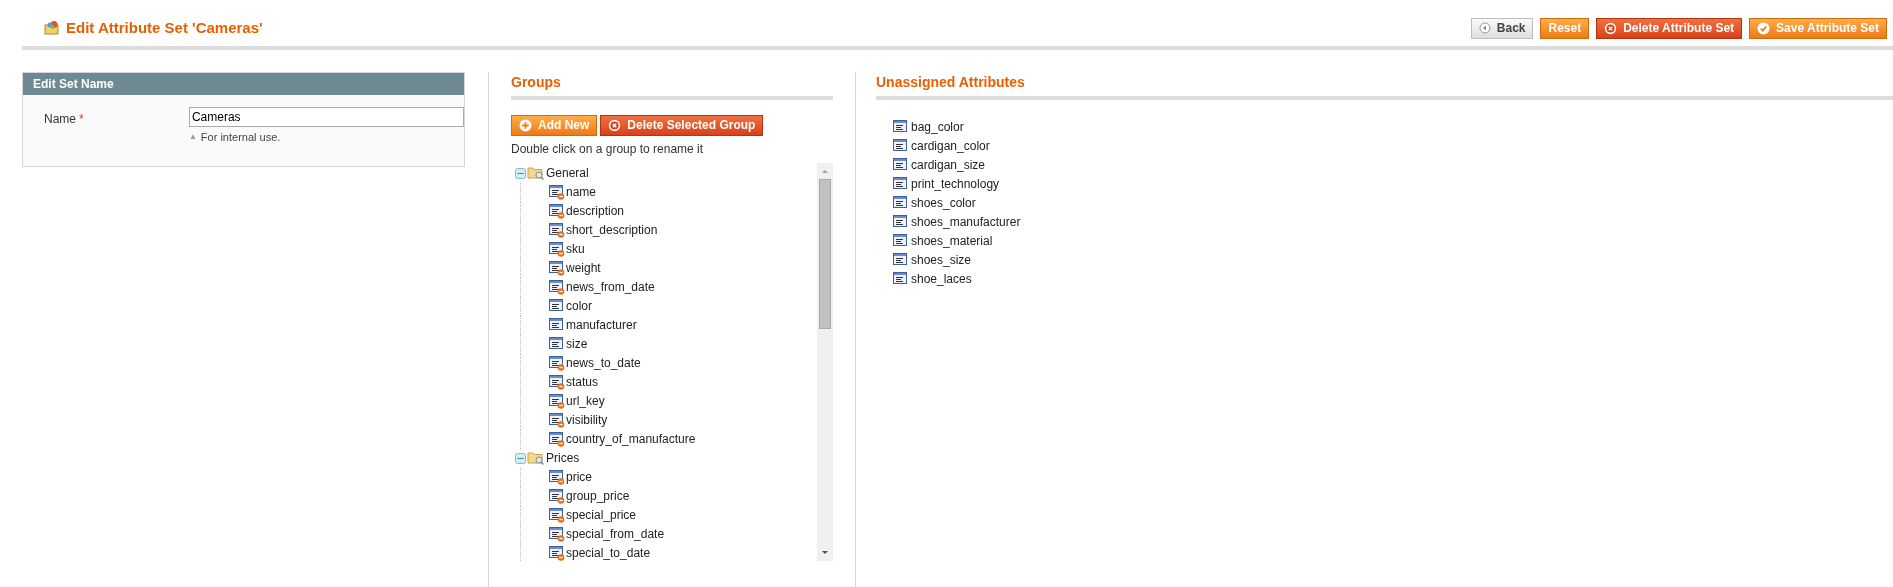 The image size is (1893, 587). Describe the element at coordinates (1393, 279) in the screenshot. I see `unassigned-attribute: shoe_laces` at that location.